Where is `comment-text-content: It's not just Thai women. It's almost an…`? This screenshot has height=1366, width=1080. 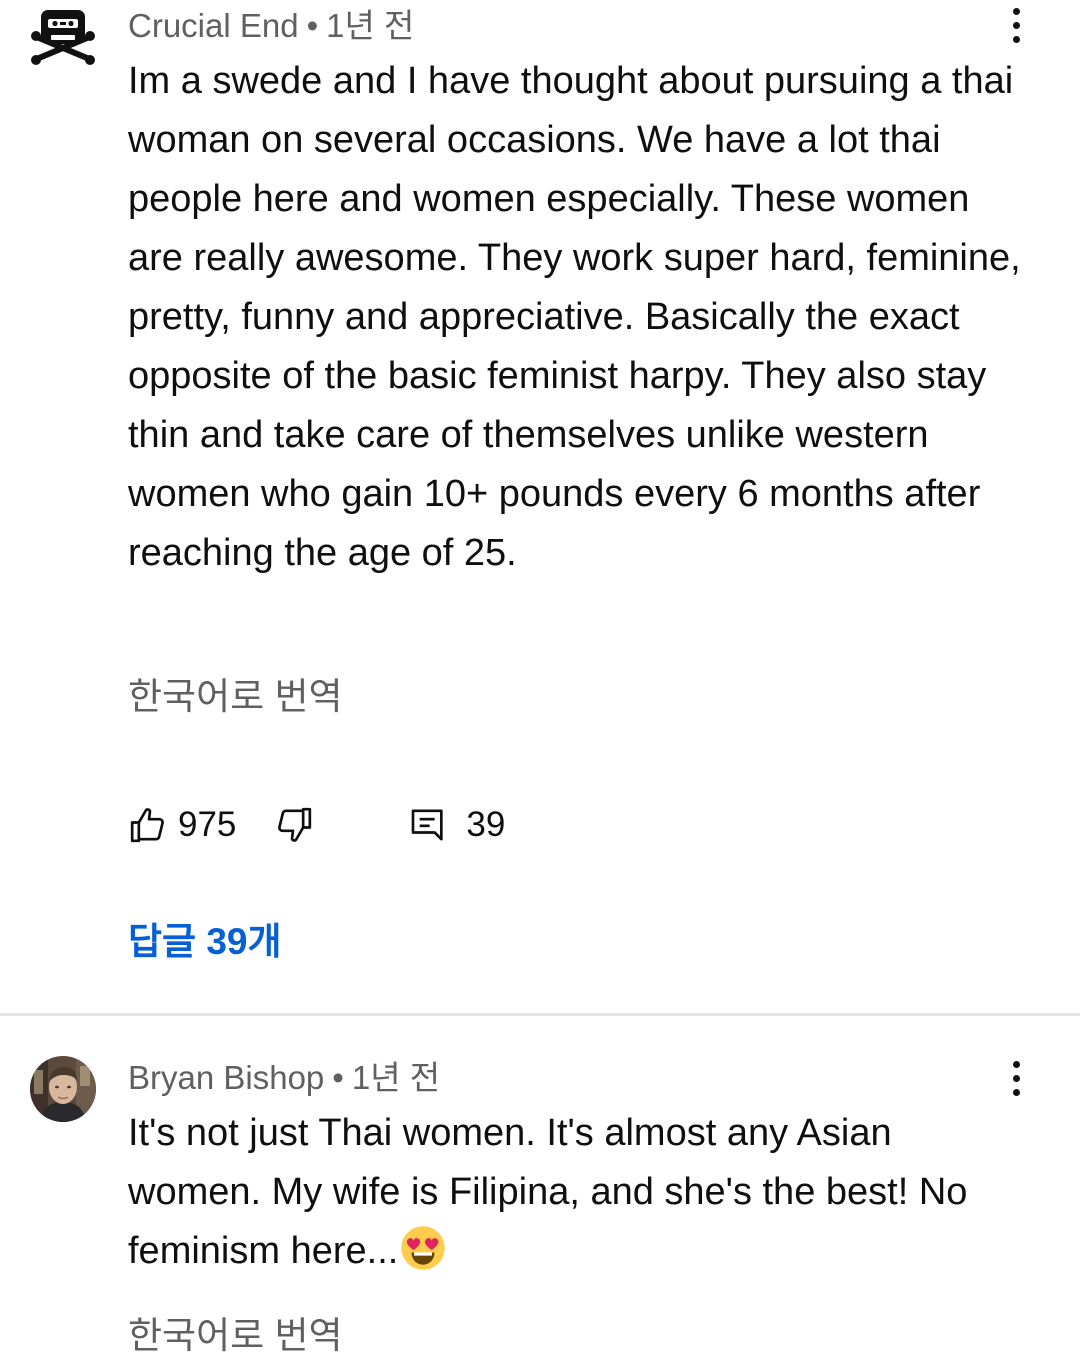 comment-text-content: It's not just Thai women. It's almost an… is located at coordinates (548, 1192).